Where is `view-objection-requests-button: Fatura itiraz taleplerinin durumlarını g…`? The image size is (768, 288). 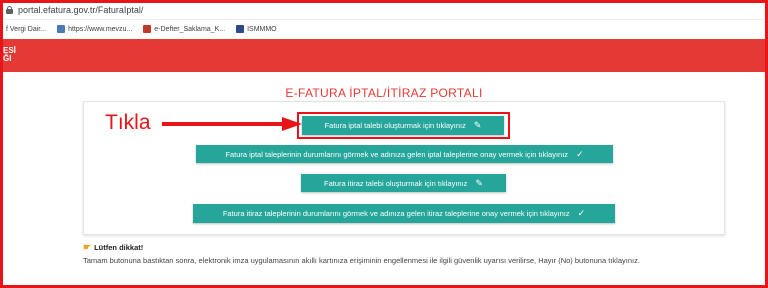 view-objection-requests-button: Fatura itiraz taleplerinin durumlarını g… is located at coordinates (404, 213).